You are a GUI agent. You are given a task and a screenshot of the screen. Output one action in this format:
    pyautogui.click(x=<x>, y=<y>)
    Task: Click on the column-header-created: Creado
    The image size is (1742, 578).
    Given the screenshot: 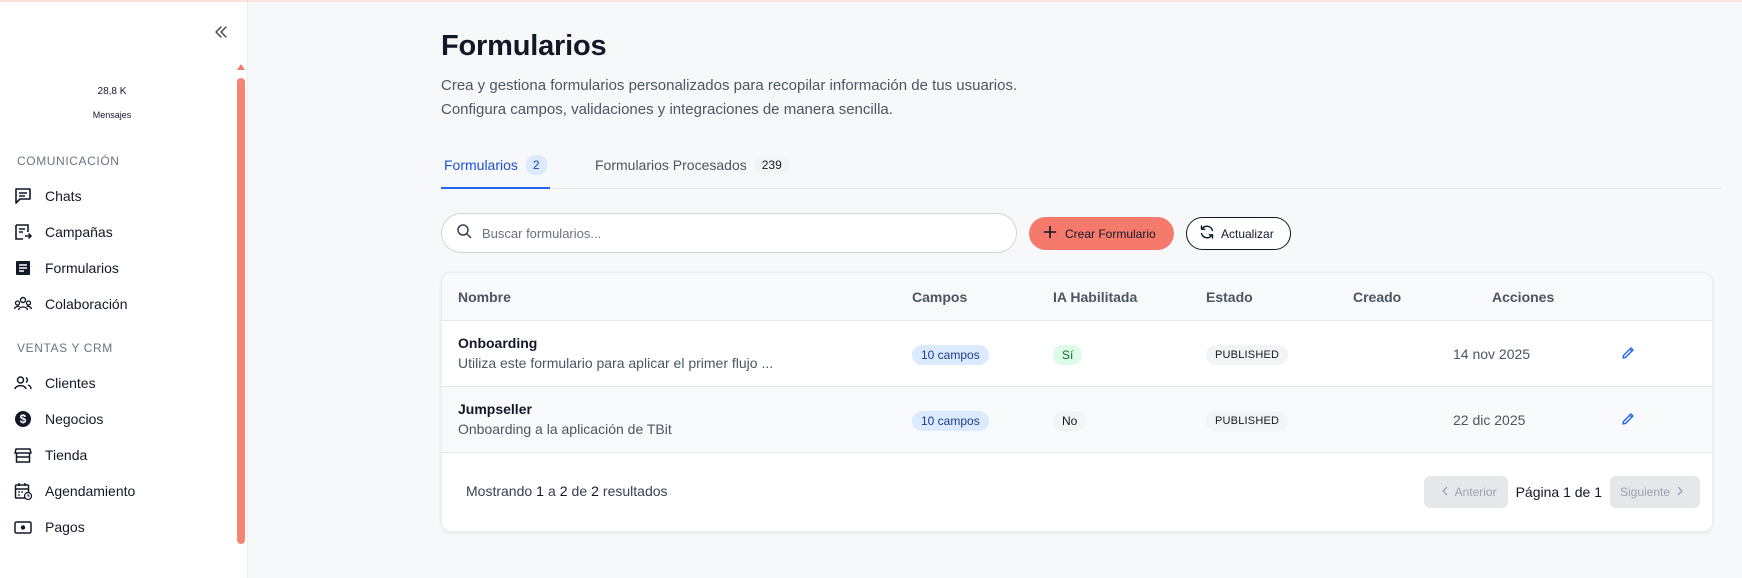 What is the action you would take?
    pyautogui.click(x=1377, y=297)
    